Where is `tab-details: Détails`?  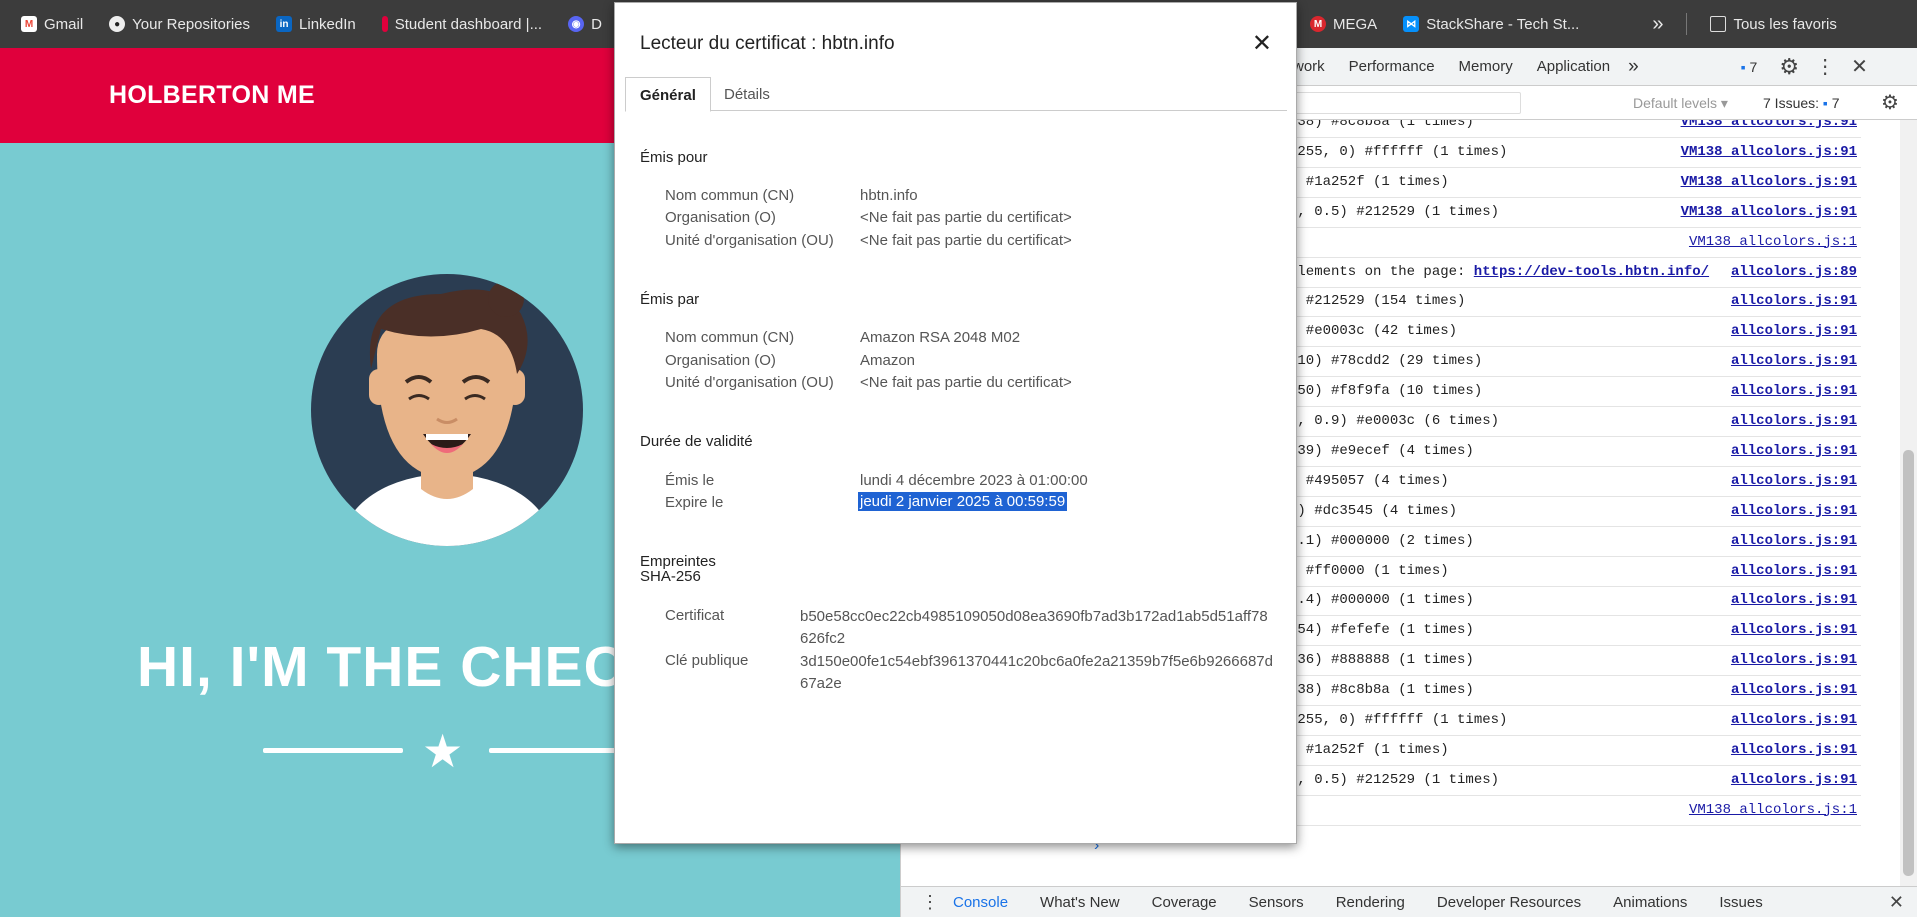 tab-details: Détails is located at coordinates (747, 94).